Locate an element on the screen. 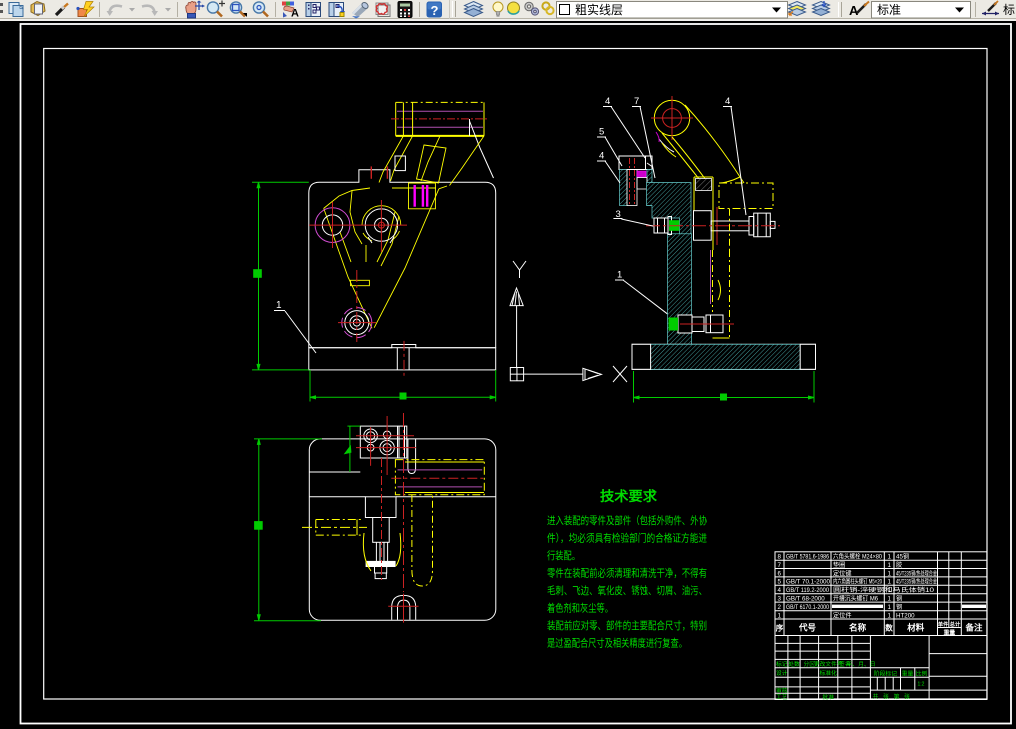 This screenshot has width=1016, height=729. svg-text: 定位件 is located at coordinates (842, 615).